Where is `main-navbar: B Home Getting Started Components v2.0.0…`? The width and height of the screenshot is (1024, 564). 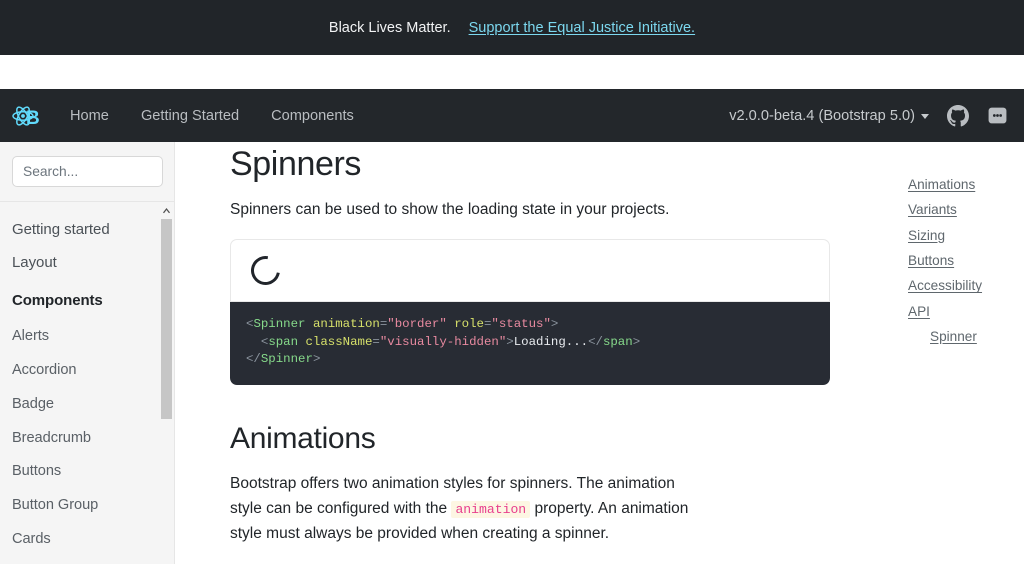
main-navbar: B Home Getting Started Components v2.0.0… is located at coordinates (512, 115).